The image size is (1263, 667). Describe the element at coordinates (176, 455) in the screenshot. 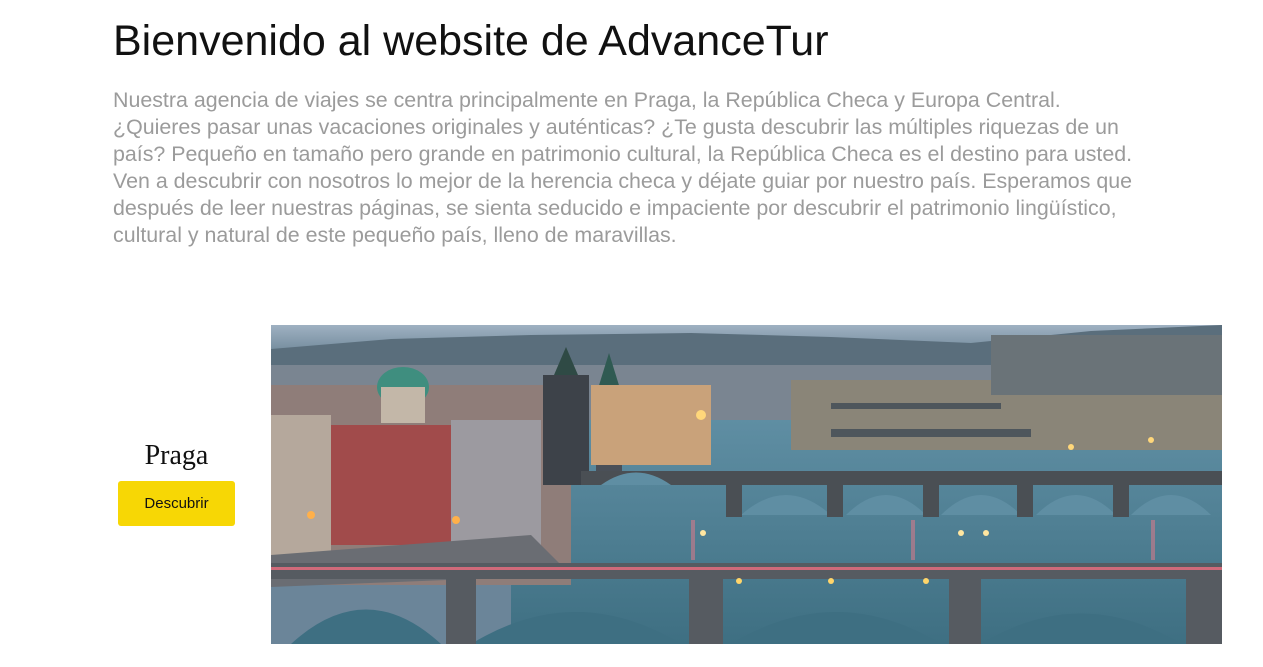

I see `destination-name: Praga` at that location.